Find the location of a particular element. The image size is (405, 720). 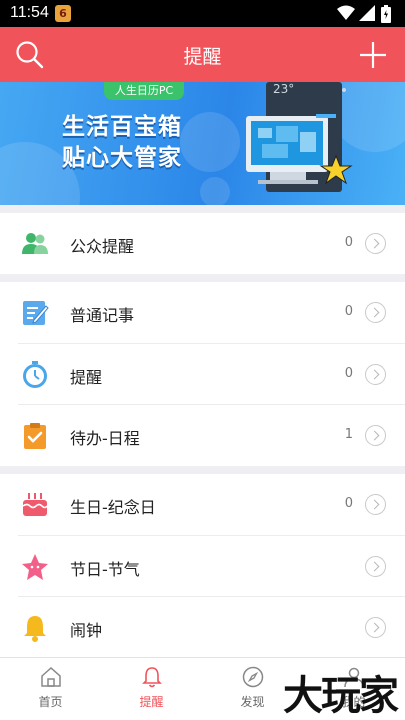

tab-label: 发现 is located at coordinates (252, 702).